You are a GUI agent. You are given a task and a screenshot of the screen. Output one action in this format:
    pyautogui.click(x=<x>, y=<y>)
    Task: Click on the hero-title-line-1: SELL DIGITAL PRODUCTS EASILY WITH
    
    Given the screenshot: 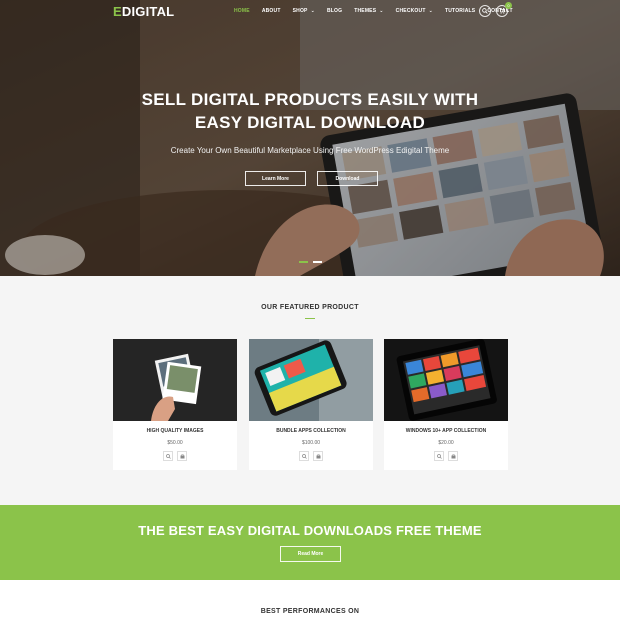 What is the action you would take?
    pyautogui.click(x=310, y=99)
    